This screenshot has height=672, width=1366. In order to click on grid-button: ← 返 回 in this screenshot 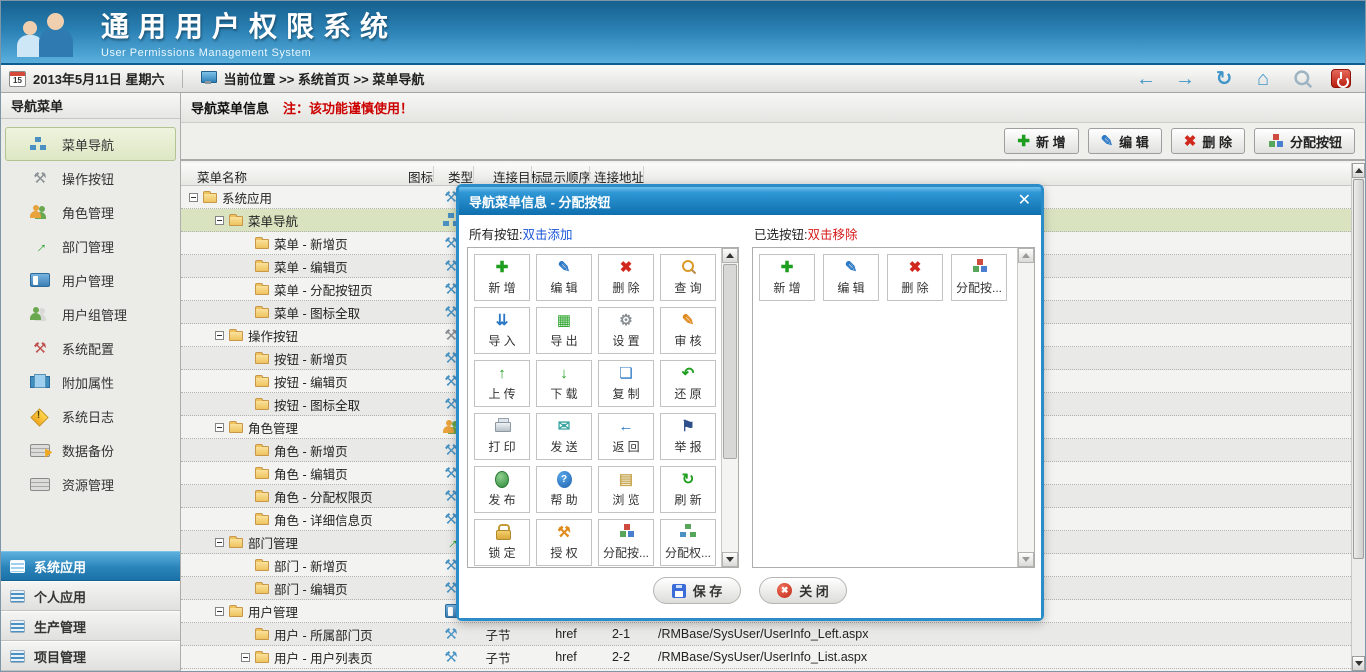, I will do `click(626, 436)`.